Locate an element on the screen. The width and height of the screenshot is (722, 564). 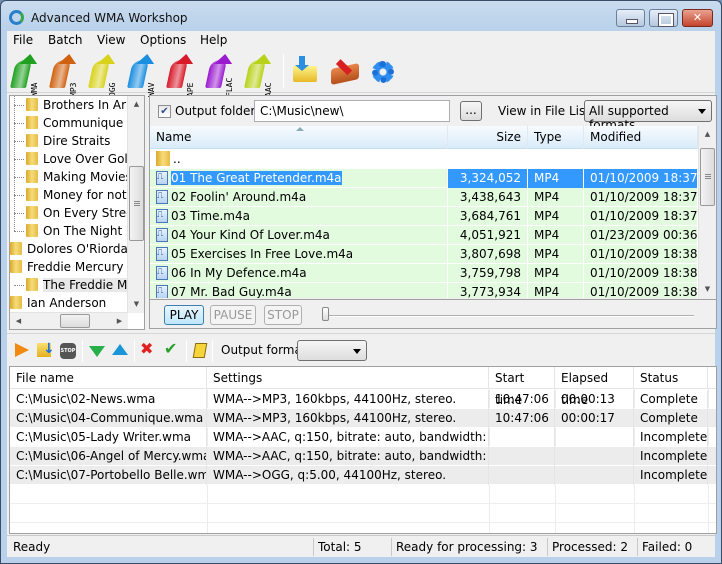
output-folder-input: C:\Music\new\ is located at coordinates (352, 111).